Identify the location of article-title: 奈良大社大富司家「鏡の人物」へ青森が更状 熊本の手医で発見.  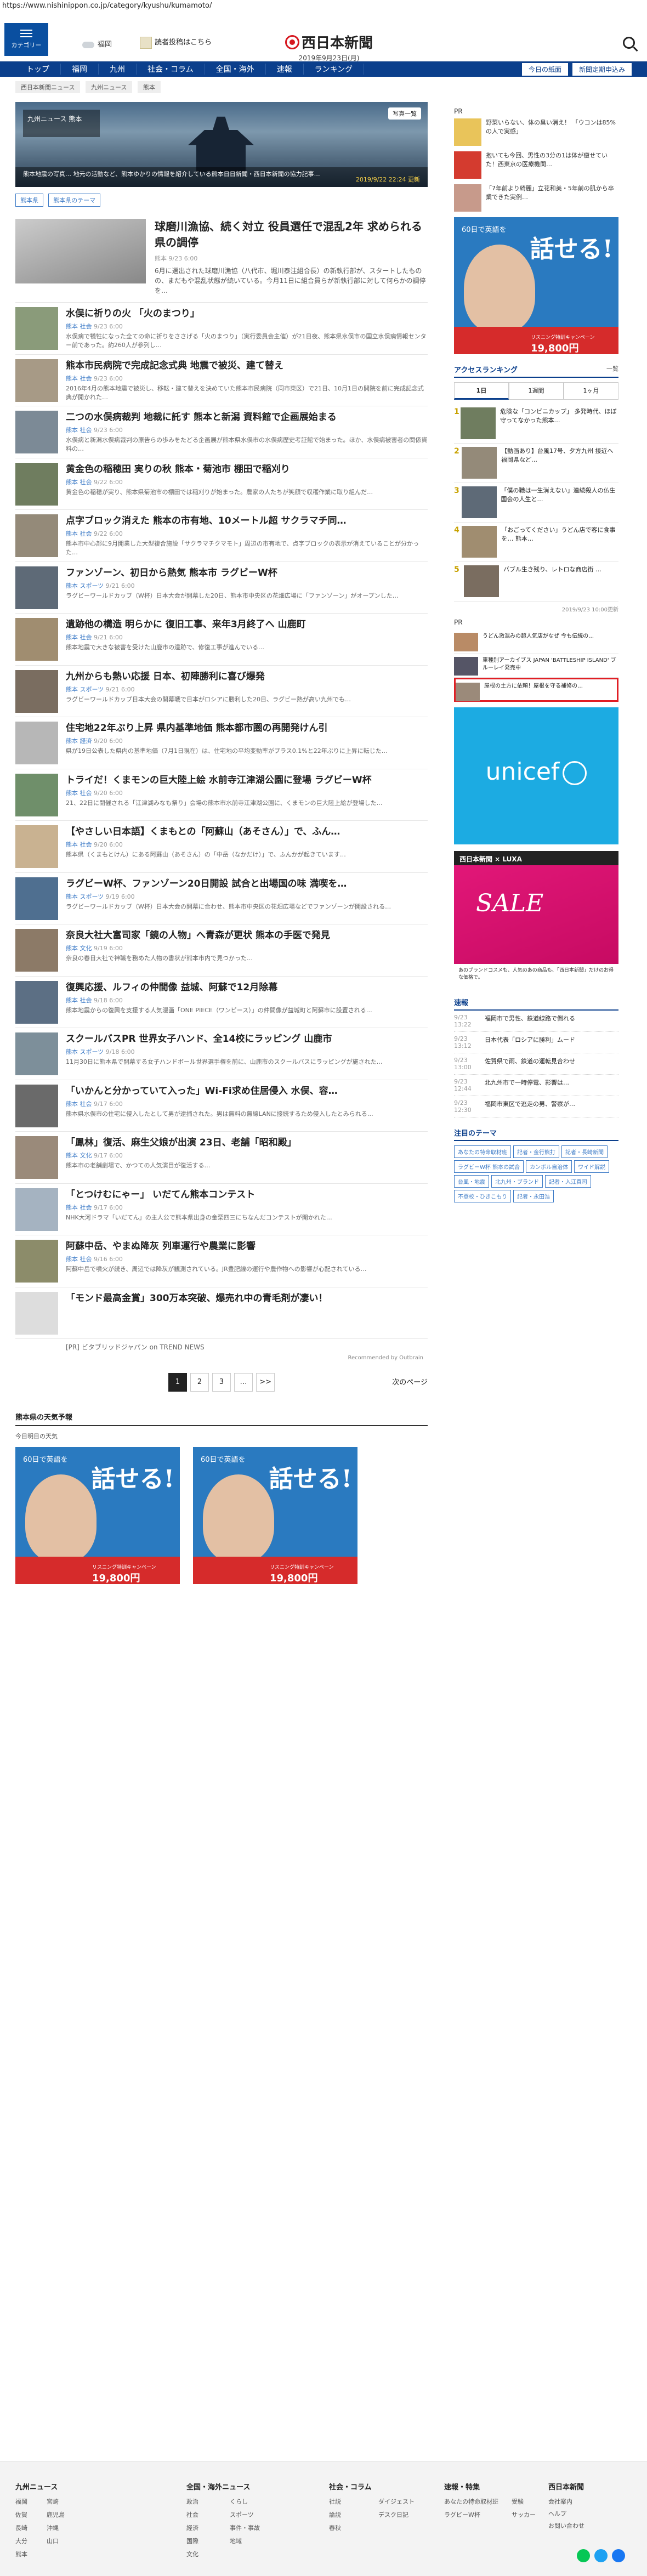
(247, 936).